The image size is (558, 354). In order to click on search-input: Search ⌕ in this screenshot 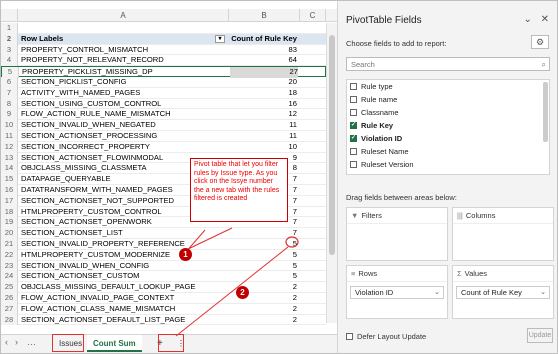, I will do `click(448, 64)`.